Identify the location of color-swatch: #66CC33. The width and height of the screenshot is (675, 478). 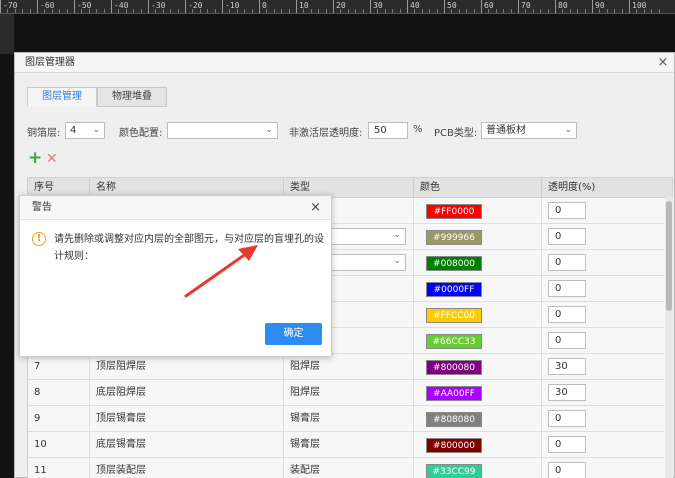
(454, 341).